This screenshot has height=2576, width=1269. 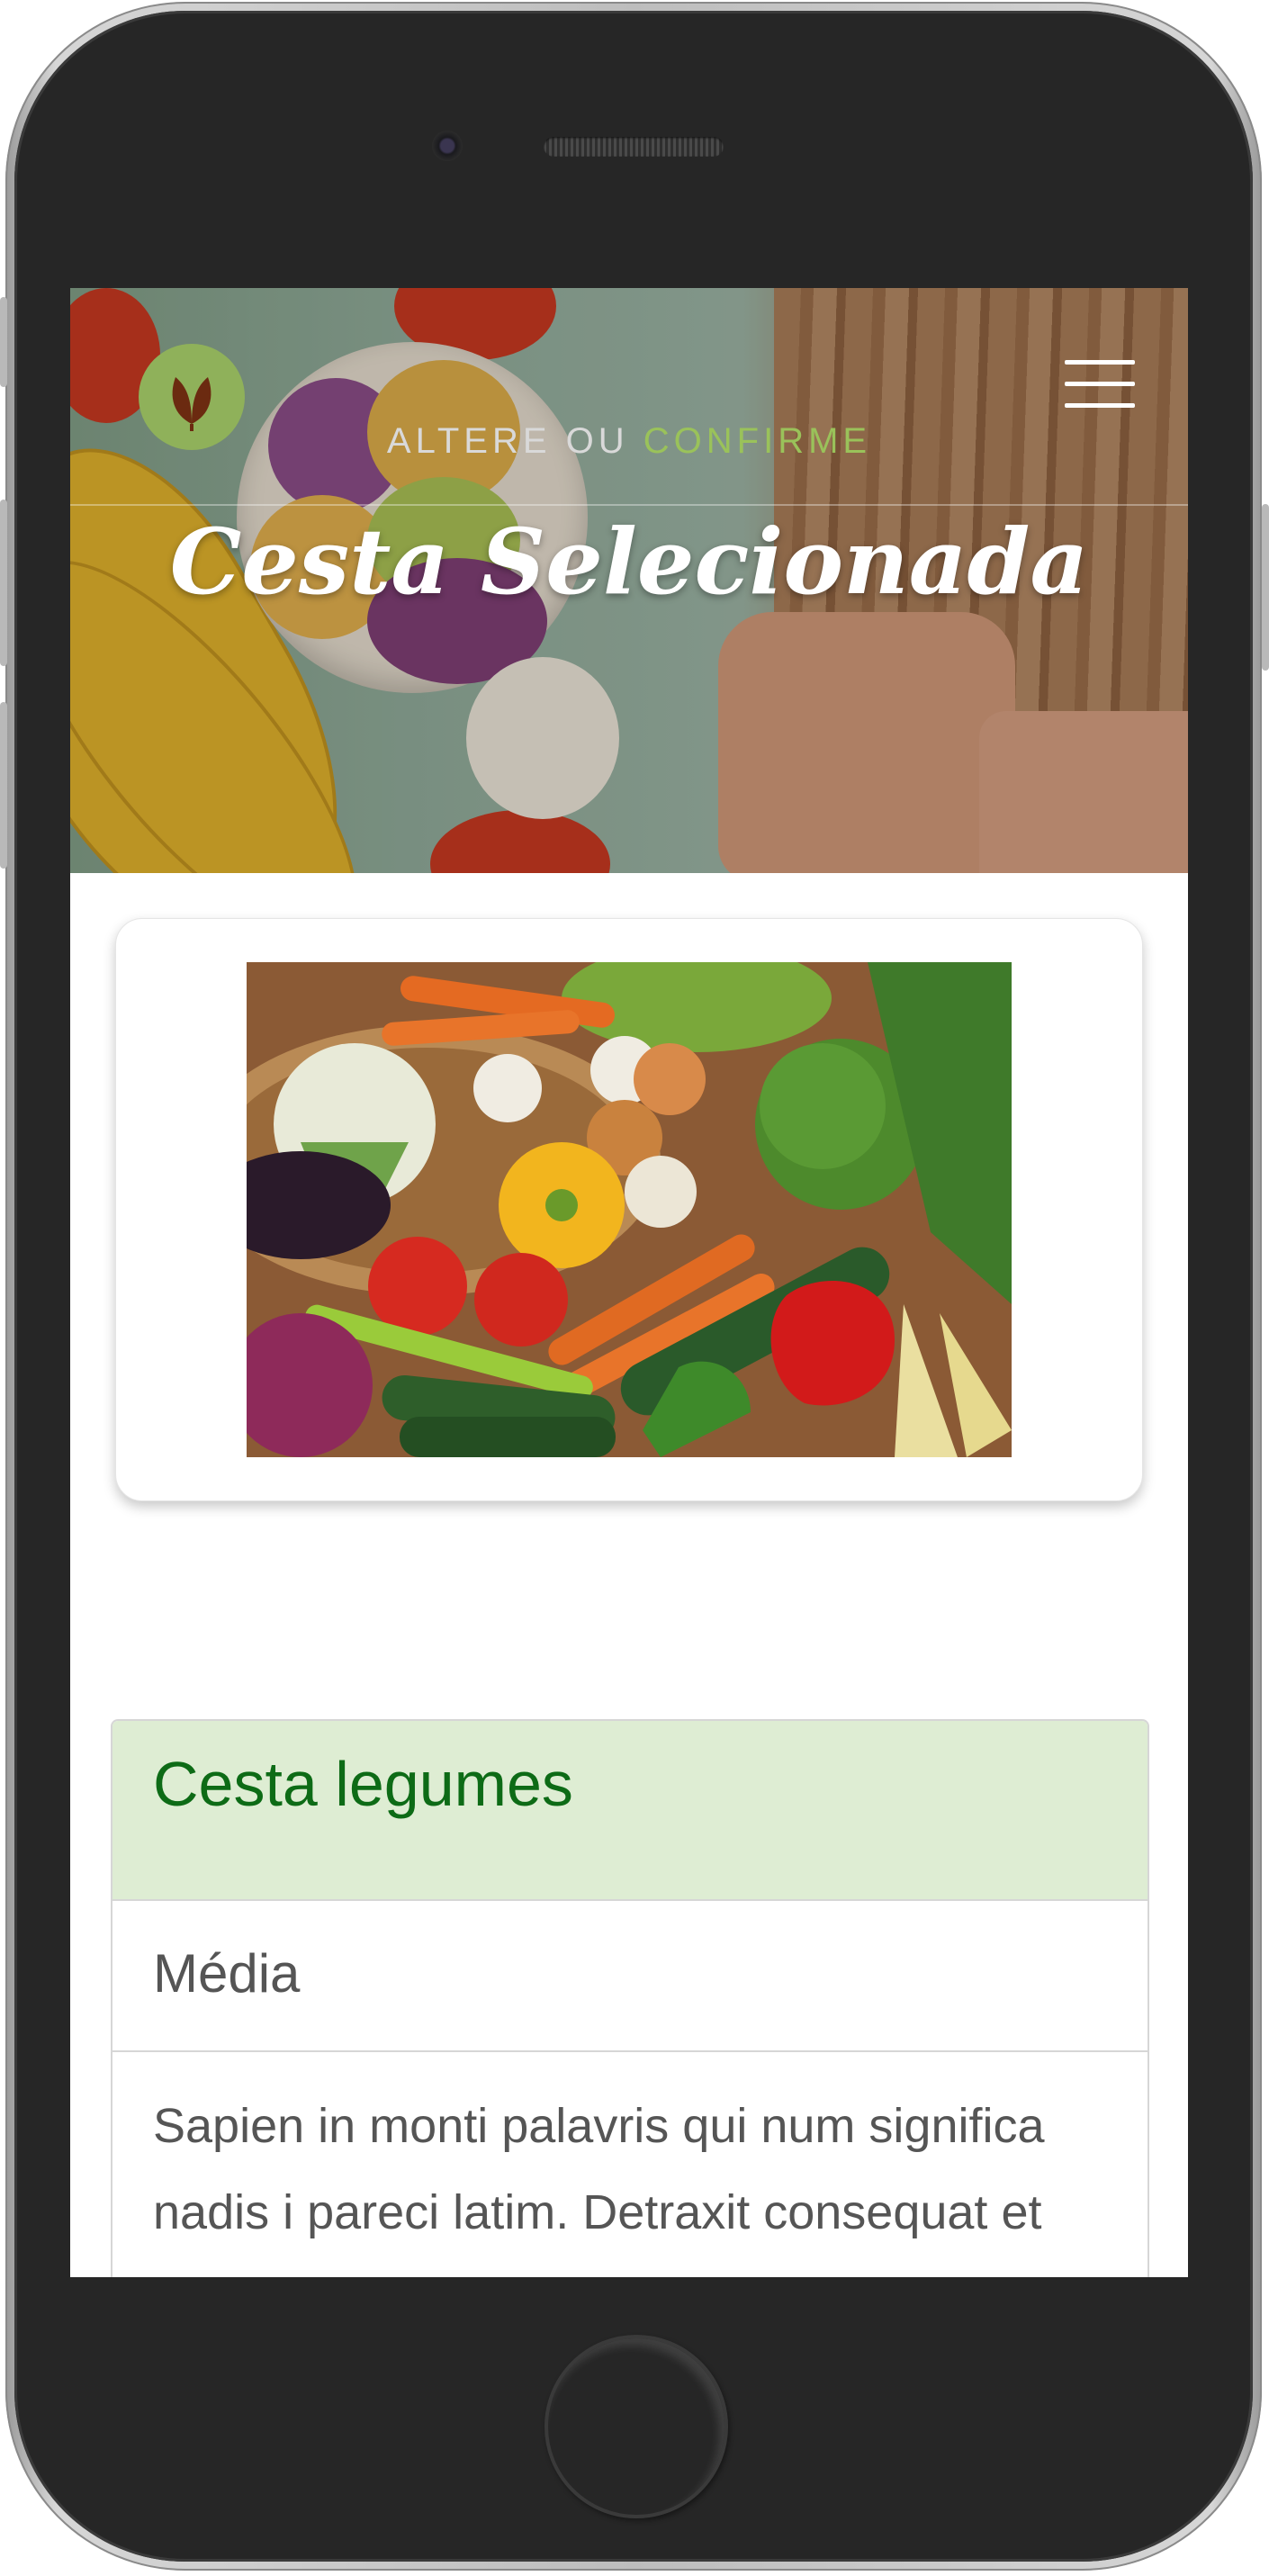 I want to click on earpiece-speaker, so click(x=634, y=147).